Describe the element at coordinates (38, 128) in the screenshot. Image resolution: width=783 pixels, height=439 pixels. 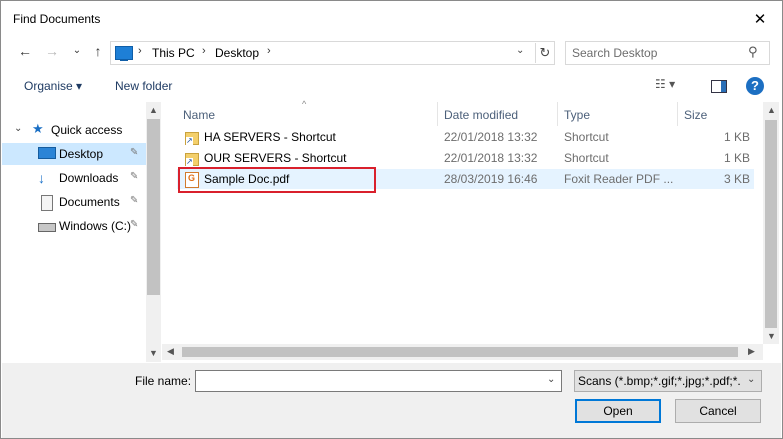
I see `star-icon: ★` at that location.